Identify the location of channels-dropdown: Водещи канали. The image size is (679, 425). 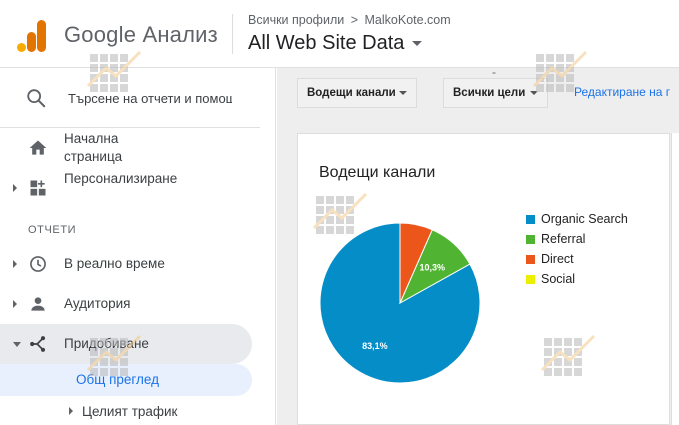
(357, 93).